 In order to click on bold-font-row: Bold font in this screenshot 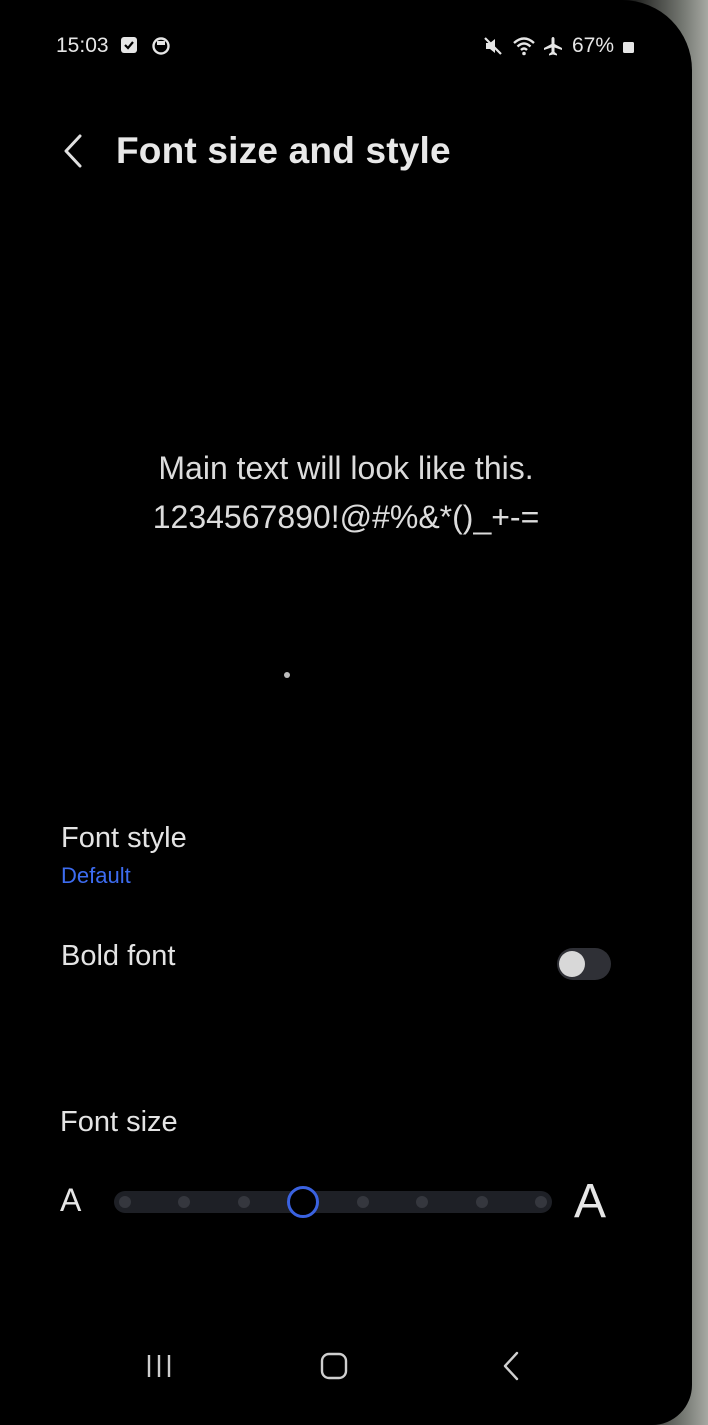, I will do `click(341, 965)`.